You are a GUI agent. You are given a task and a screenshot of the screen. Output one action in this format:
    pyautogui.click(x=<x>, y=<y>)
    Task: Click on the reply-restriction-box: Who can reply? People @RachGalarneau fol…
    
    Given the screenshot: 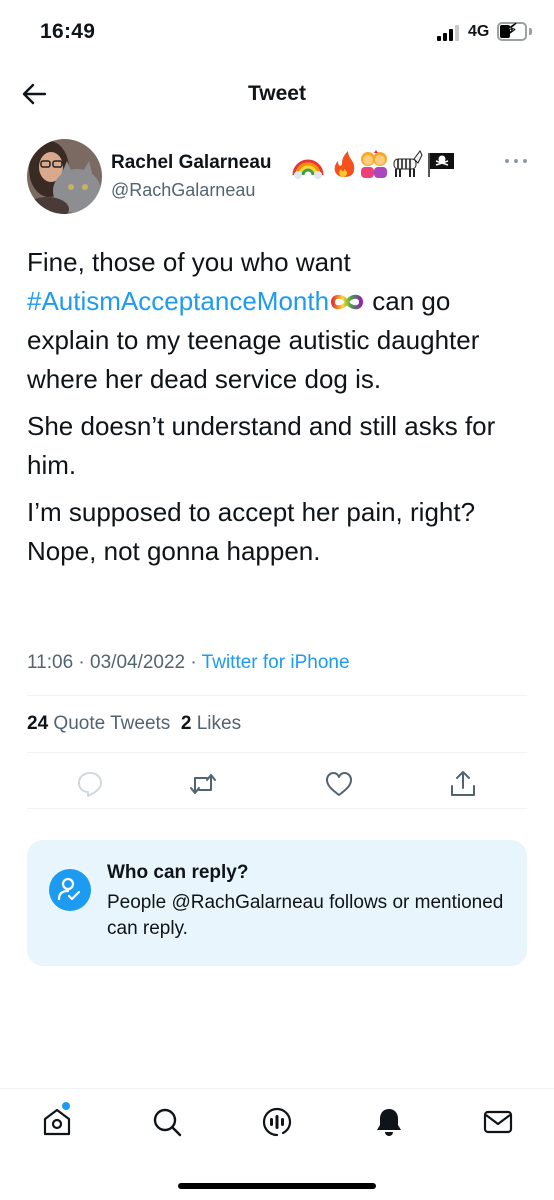 What is the action you would take?
    pyautogui.click(x=277, y=903)
    